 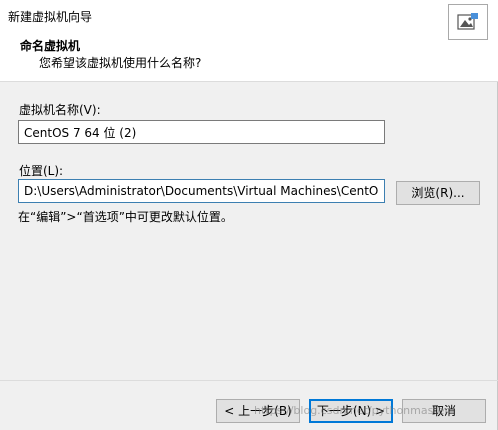 What do you see at coordinates (125, 217) in the screenshot?
I see `default-location-hint: 在“编辑”>“首选项”中可更改默认位置。` at bounding box center [125, 217].